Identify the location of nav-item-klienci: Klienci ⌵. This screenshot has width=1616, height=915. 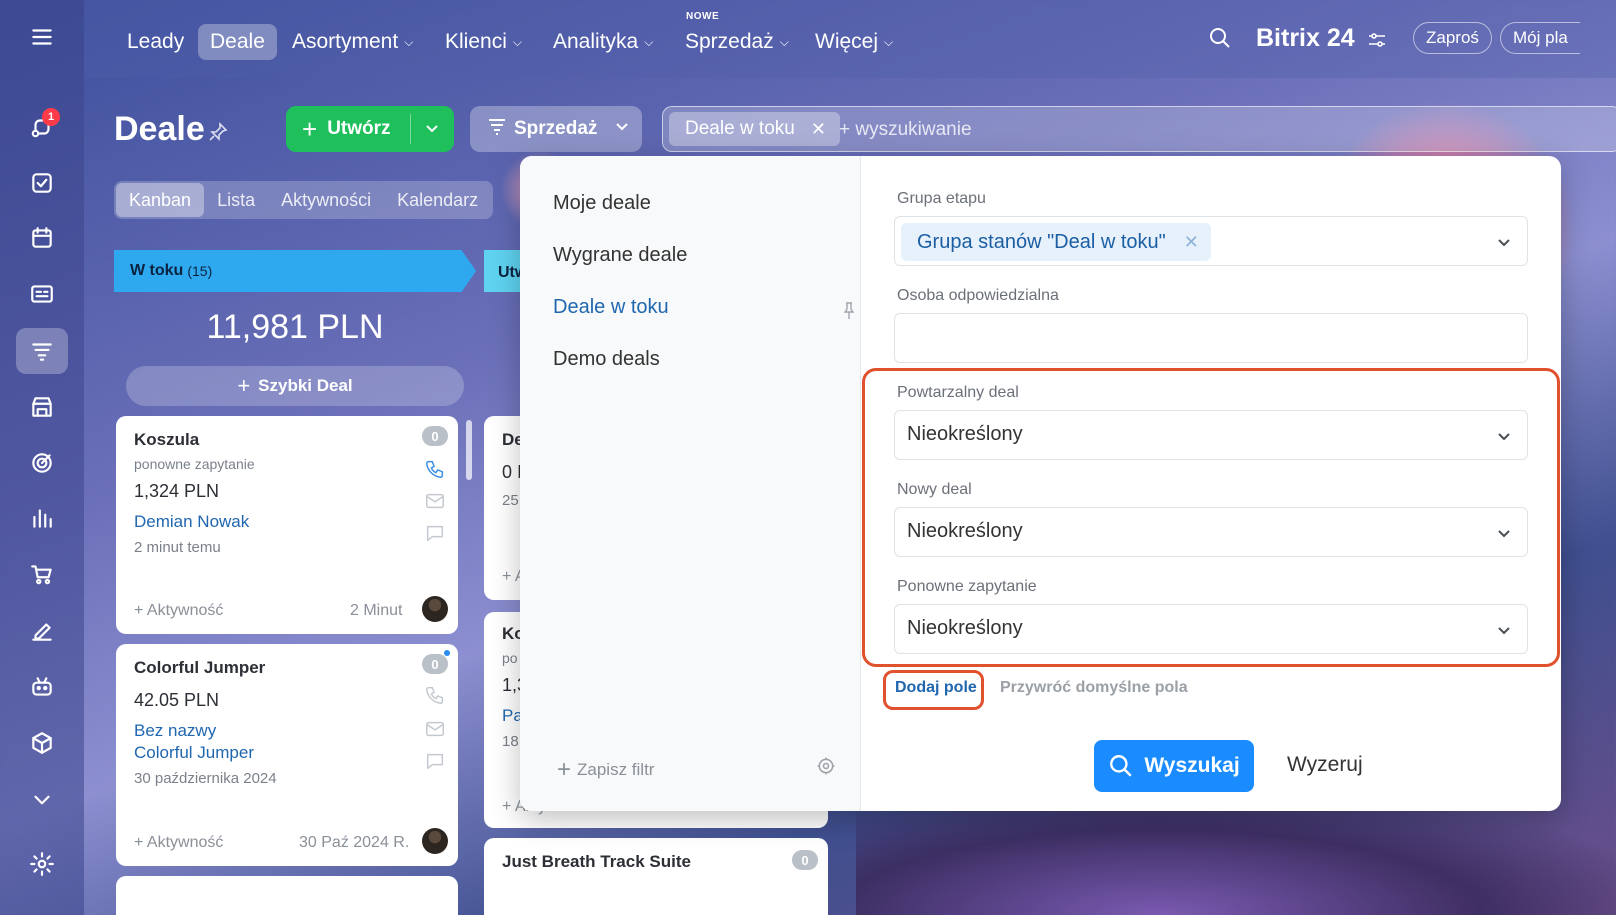
(483, 42).